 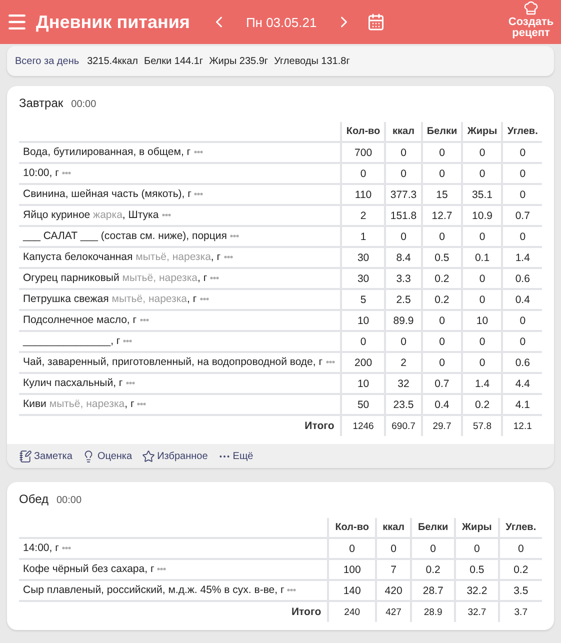 I want to click on action-button: Ещё, so click(x=236, y=456).